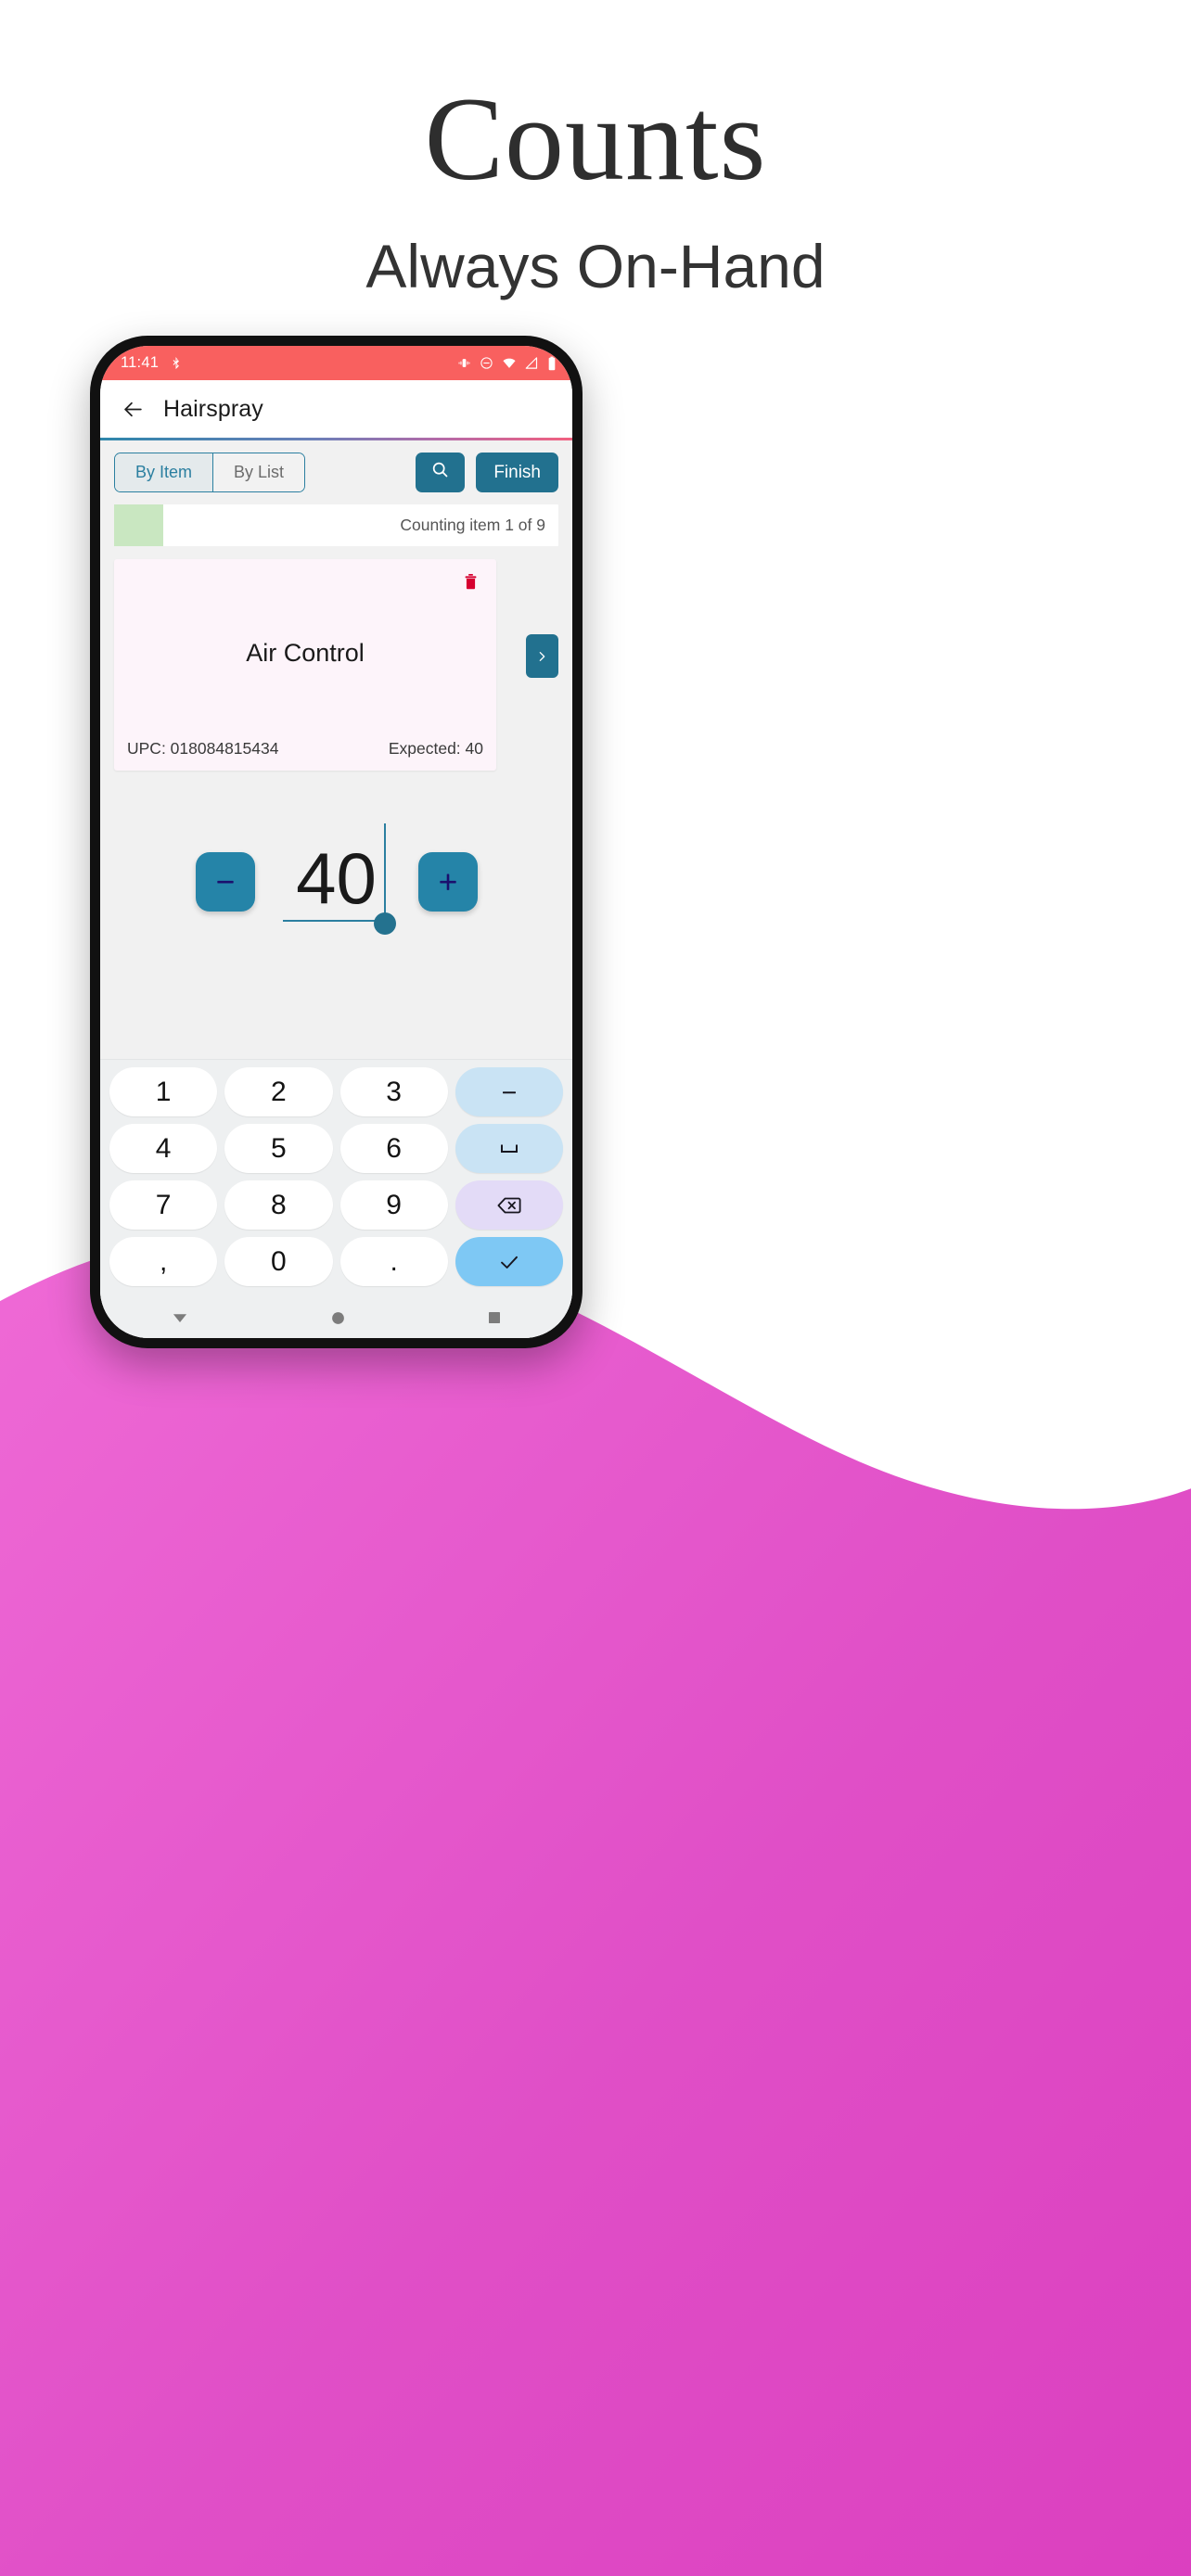 This screenshot has height=2576, width=1191. Describe the element at coordinates (336, 1091) in the screenshot. I see `keyboard-row: 1 2 3` at that location.